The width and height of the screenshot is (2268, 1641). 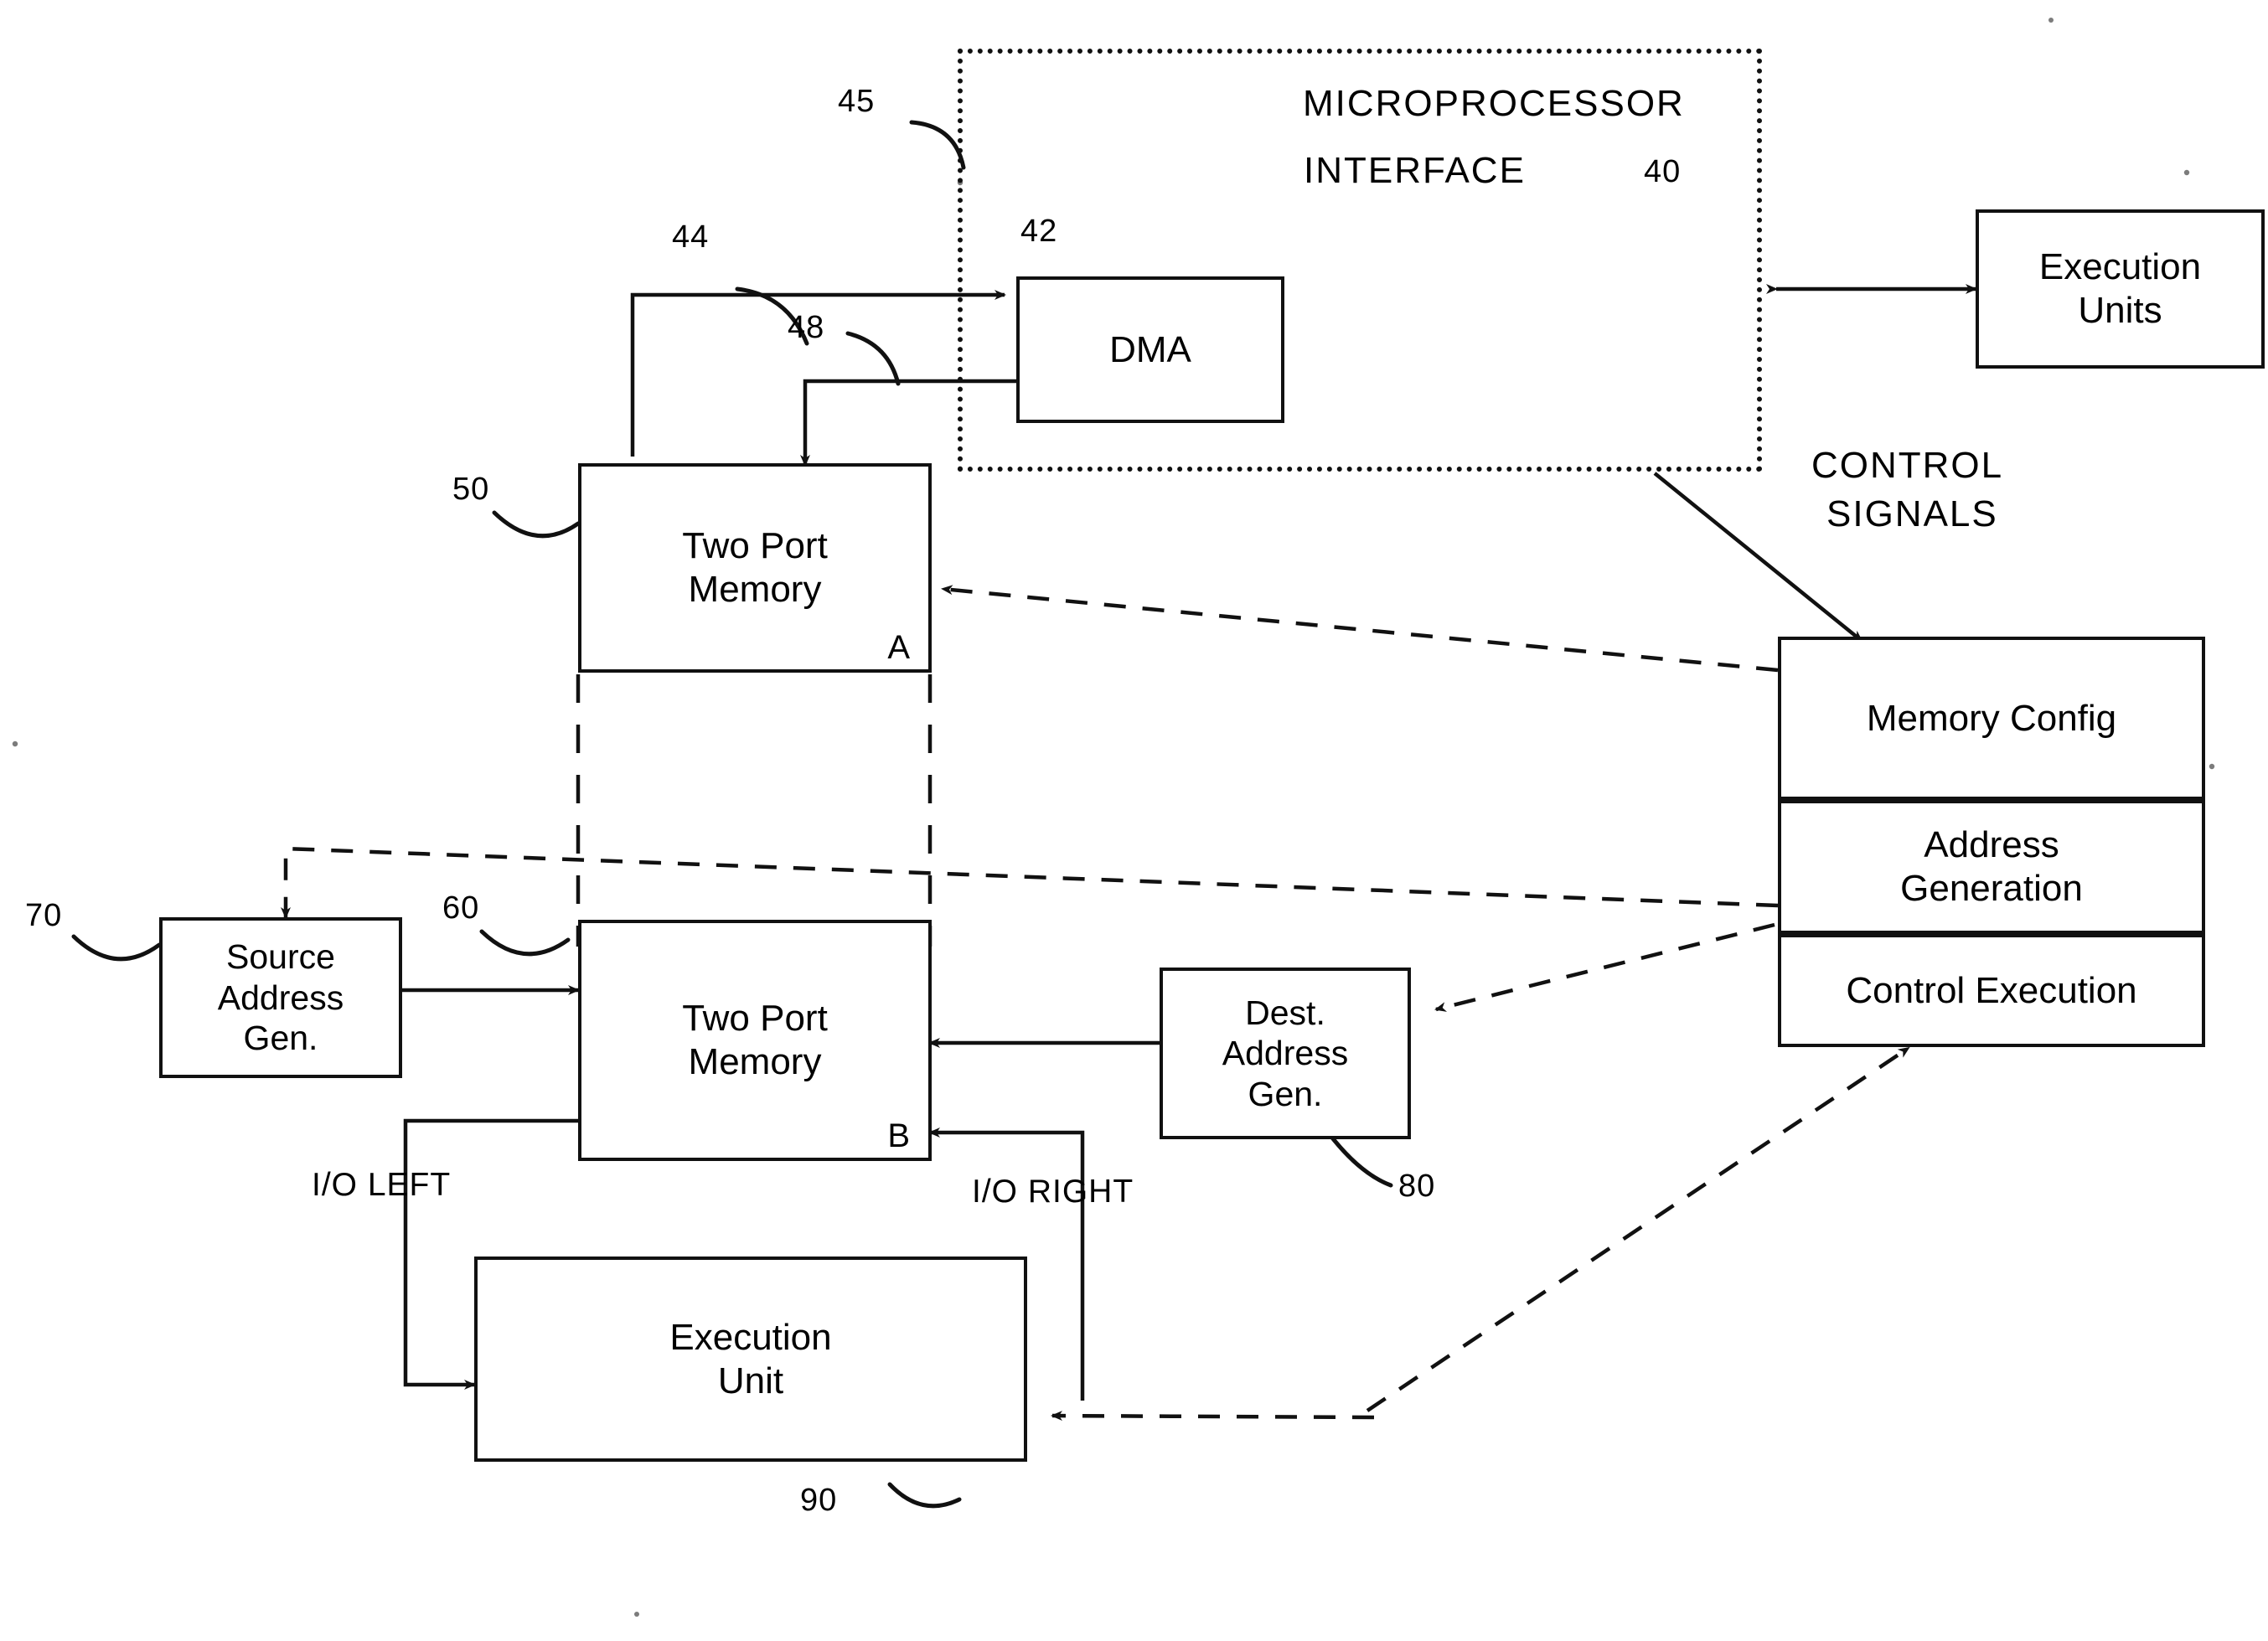 I want to click on box-exec-unit-line1: Execution, so click(x=750, y=1337).